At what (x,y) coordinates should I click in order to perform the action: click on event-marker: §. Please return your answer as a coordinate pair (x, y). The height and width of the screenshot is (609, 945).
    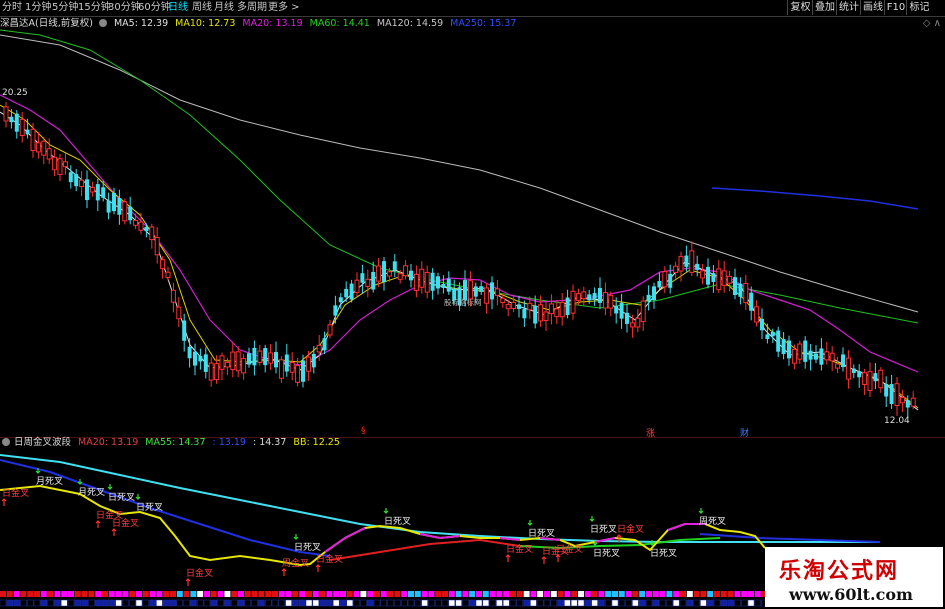
    Looking at the image, I should click on (363, 431).